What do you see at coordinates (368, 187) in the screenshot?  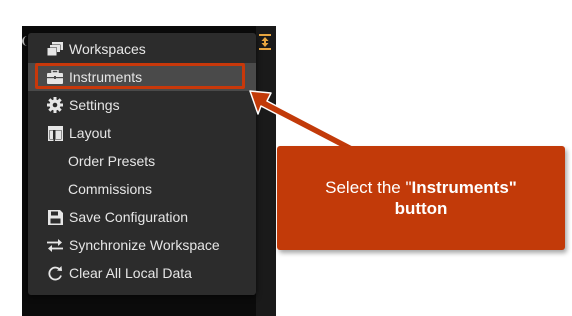 I see `callout-prefix: Select the "` at bounding box center [368, 187].